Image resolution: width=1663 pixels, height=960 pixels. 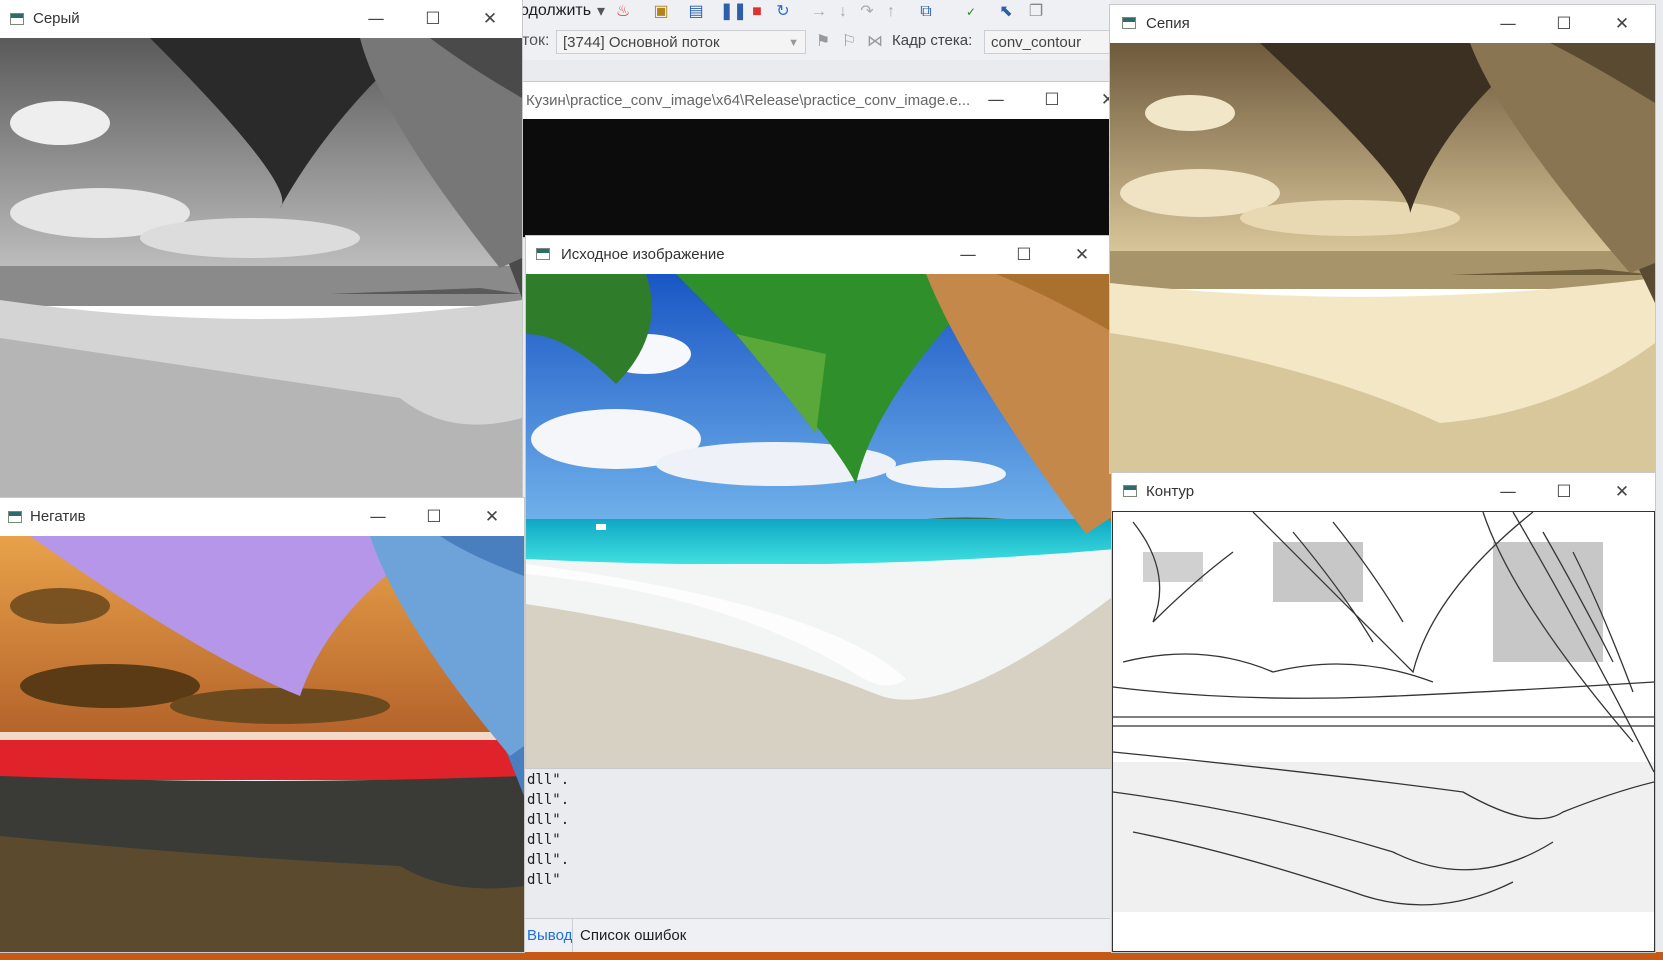 What do you see at coordinates (793, 43) in the screenshot?
I see `chevron-down-icon: ▼` at bounding box center [793, 43].